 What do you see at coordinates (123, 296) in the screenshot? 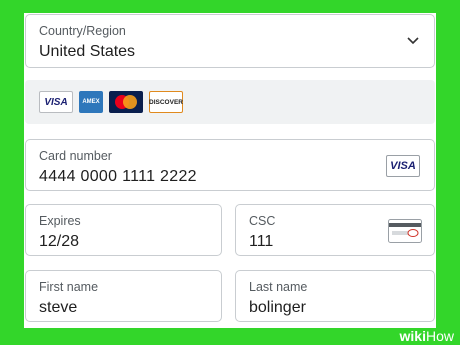
I see `first-name-field: First name steve` at bounding box center [123, 296].